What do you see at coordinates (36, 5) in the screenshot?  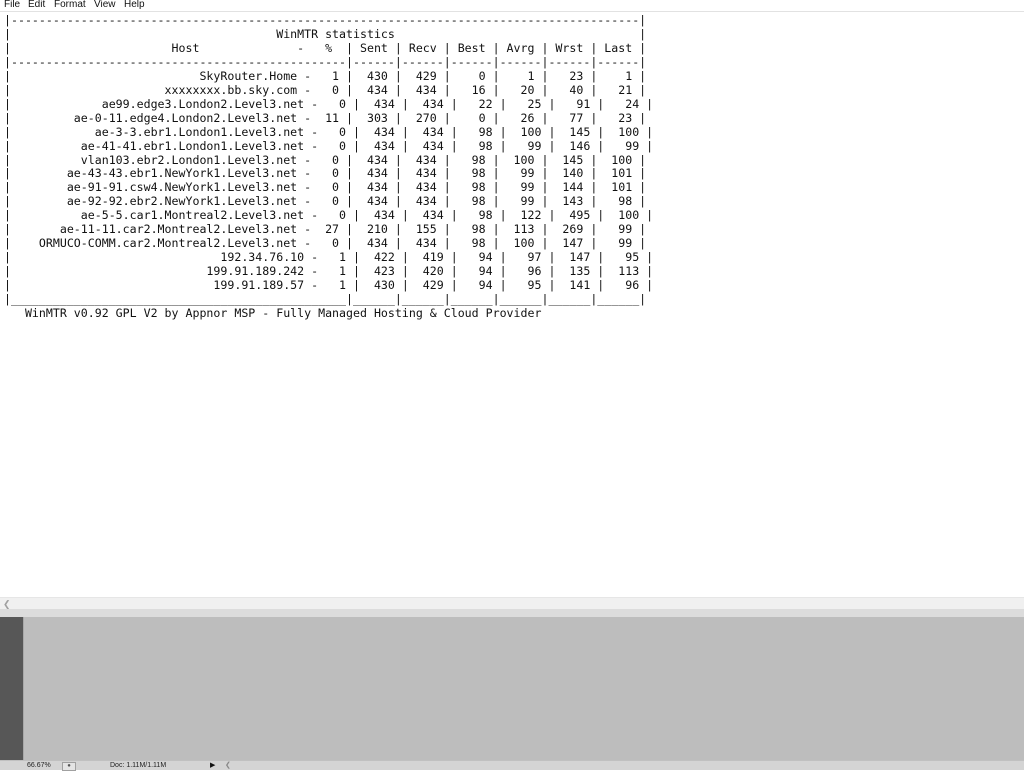 I see `menu-edit: Edit` at bounding box center [36, 5].